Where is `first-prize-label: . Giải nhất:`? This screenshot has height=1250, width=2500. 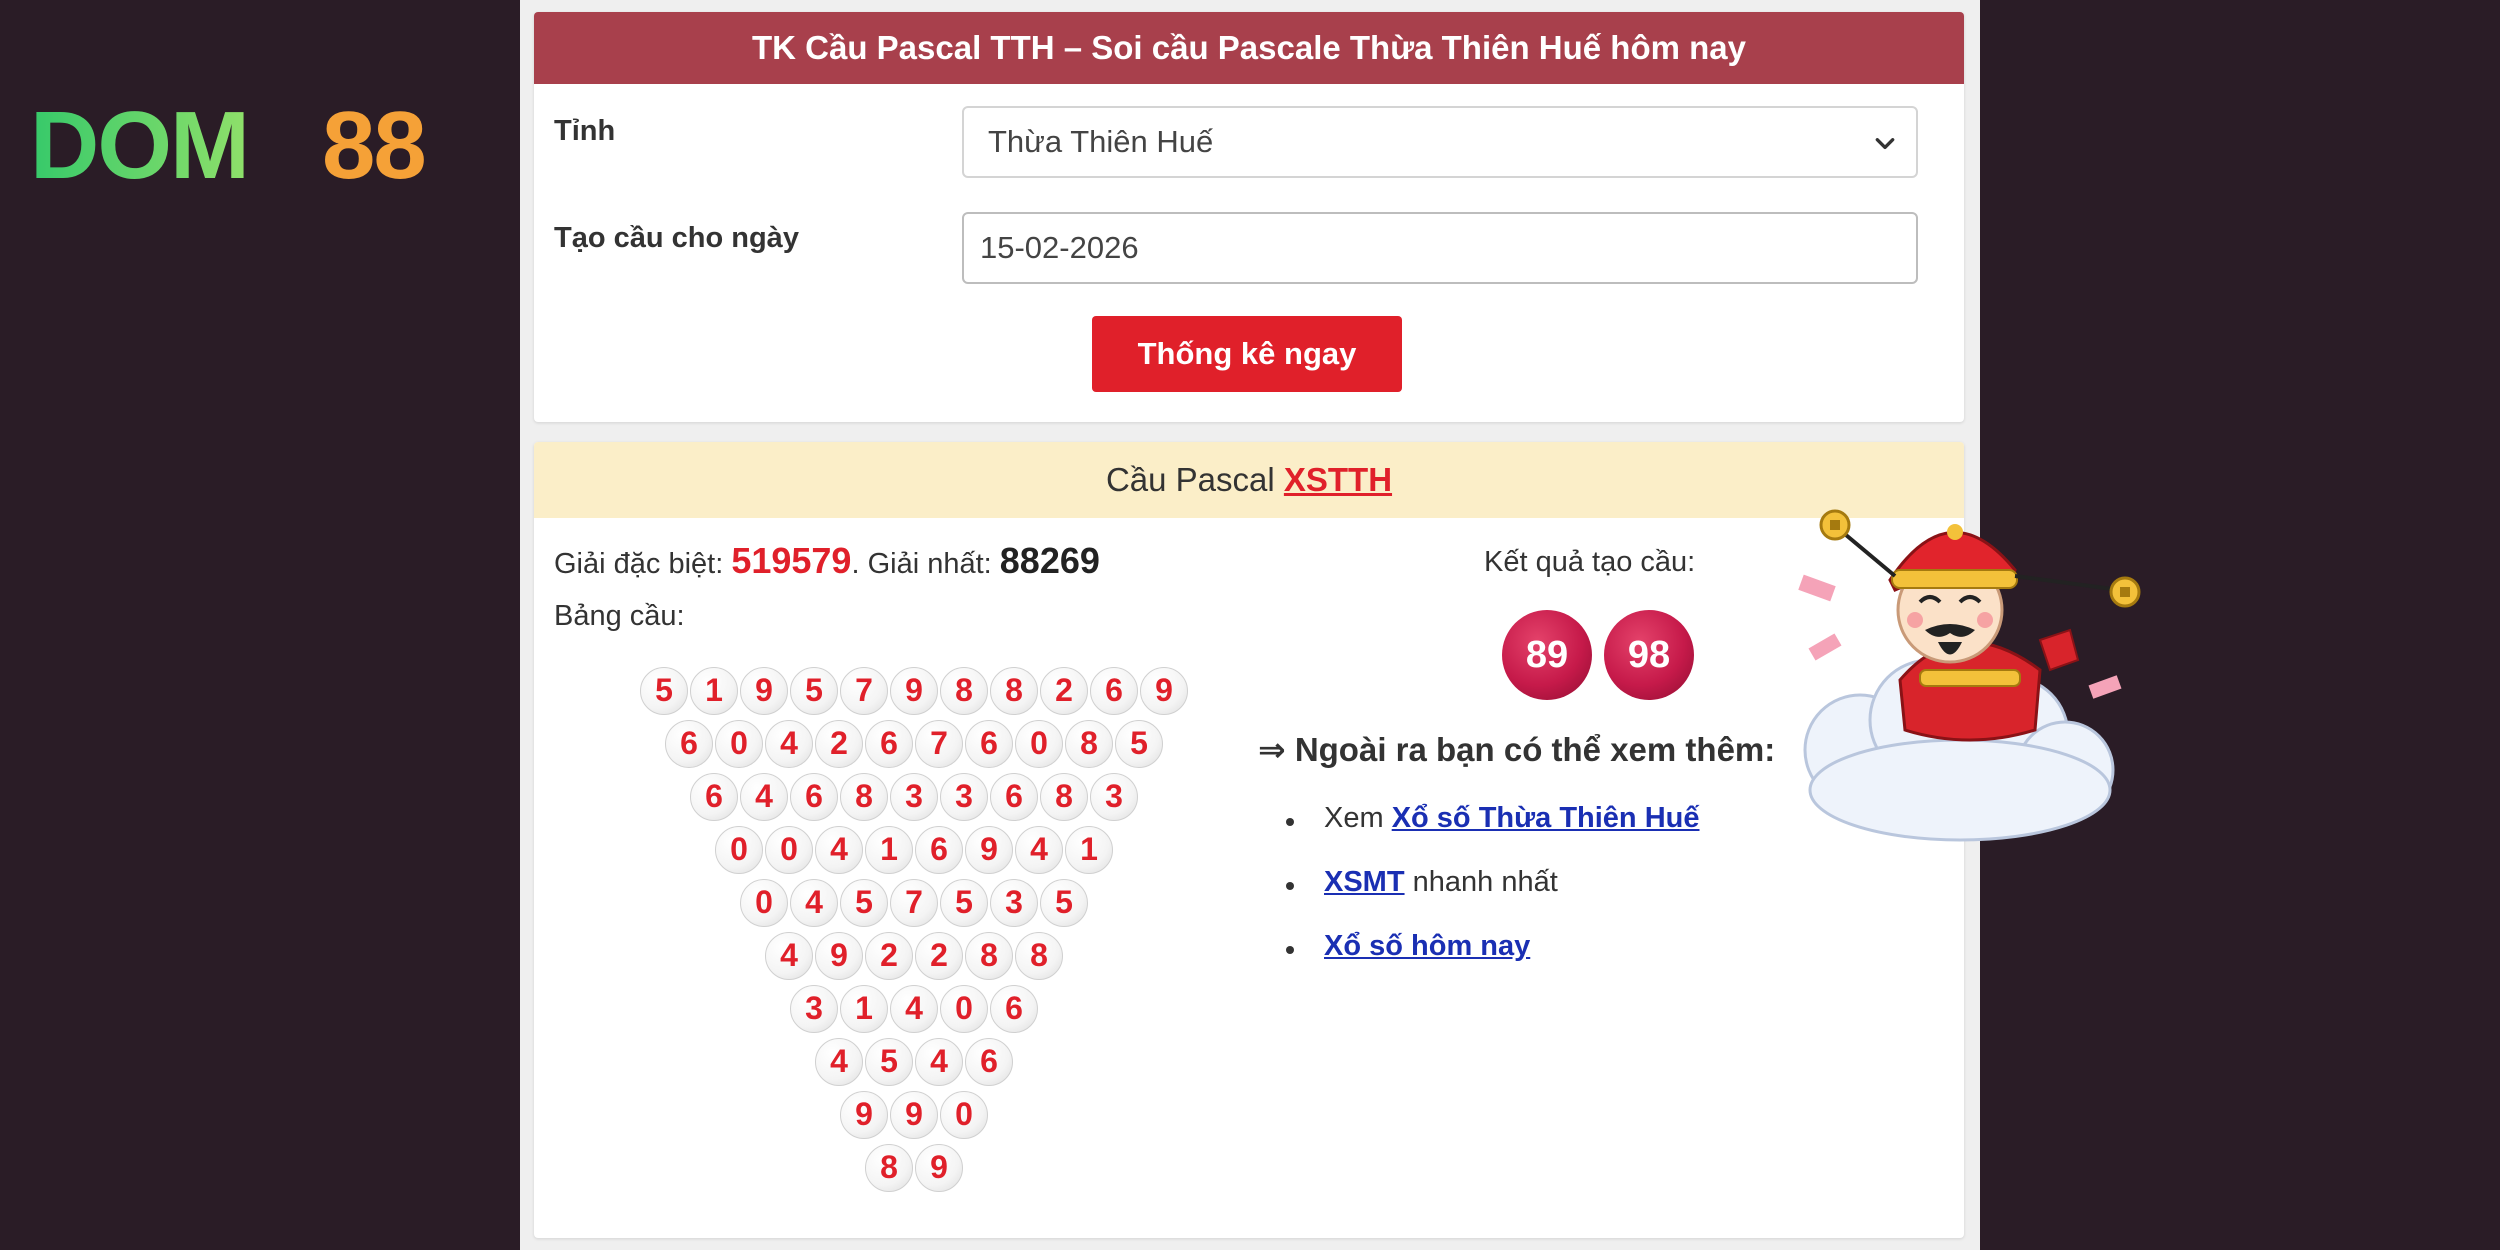 first-prize-label: . Giải nhất: is located at coordinates (925, 564).